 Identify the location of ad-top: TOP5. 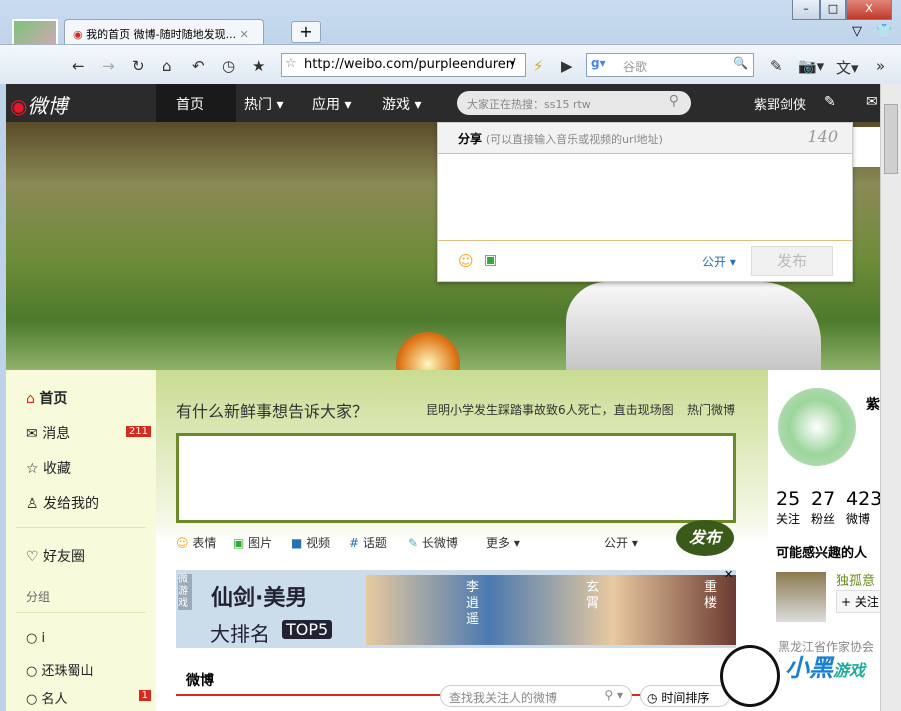
(307, 629).